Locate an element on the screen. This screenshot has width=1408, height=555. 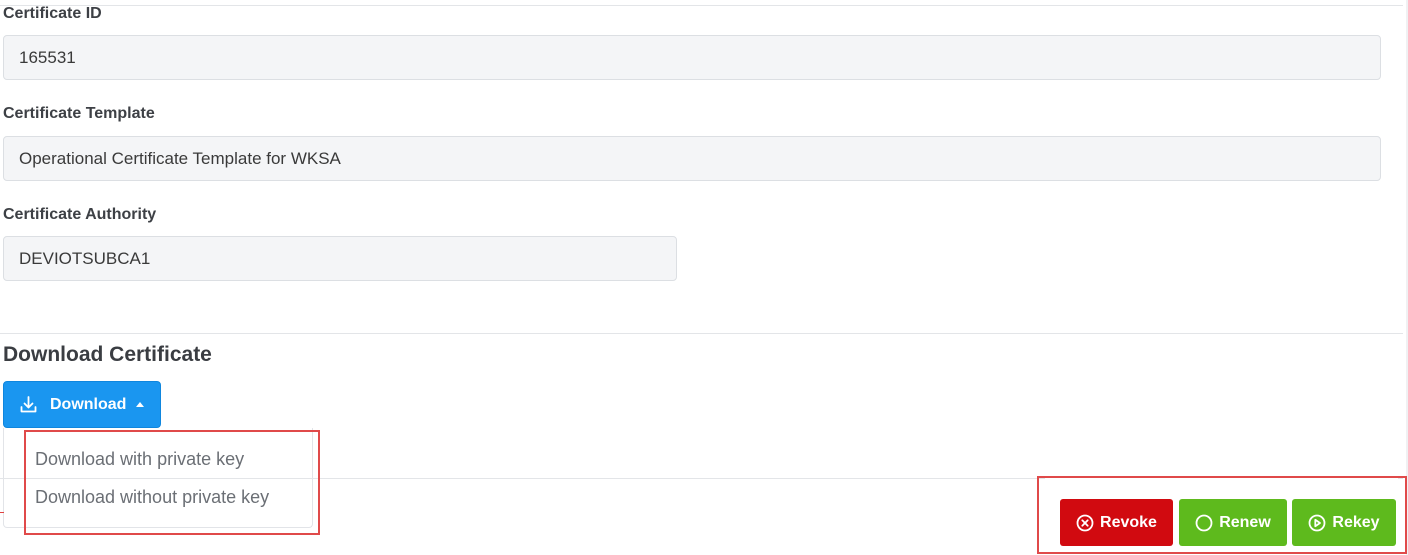
menu-highlight-box is located at coordinates (172, 482).